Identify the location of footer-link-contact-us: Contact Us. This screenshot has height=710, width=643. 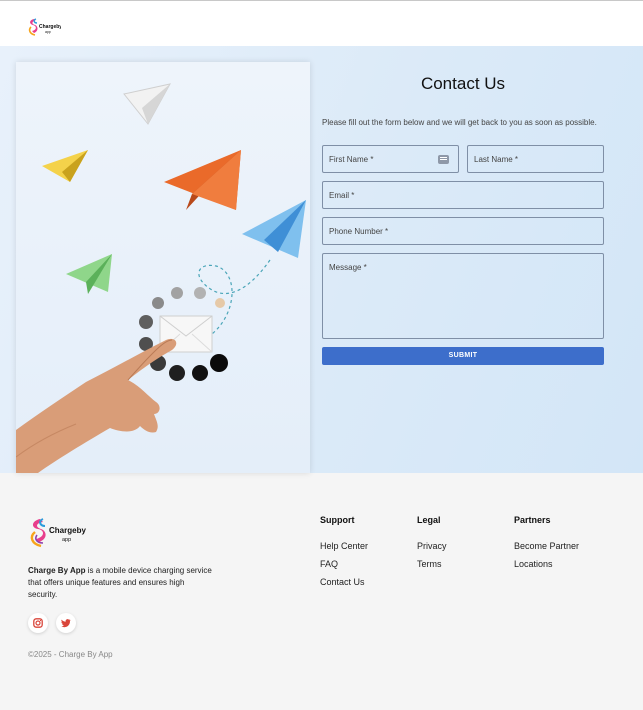
(342, 582).